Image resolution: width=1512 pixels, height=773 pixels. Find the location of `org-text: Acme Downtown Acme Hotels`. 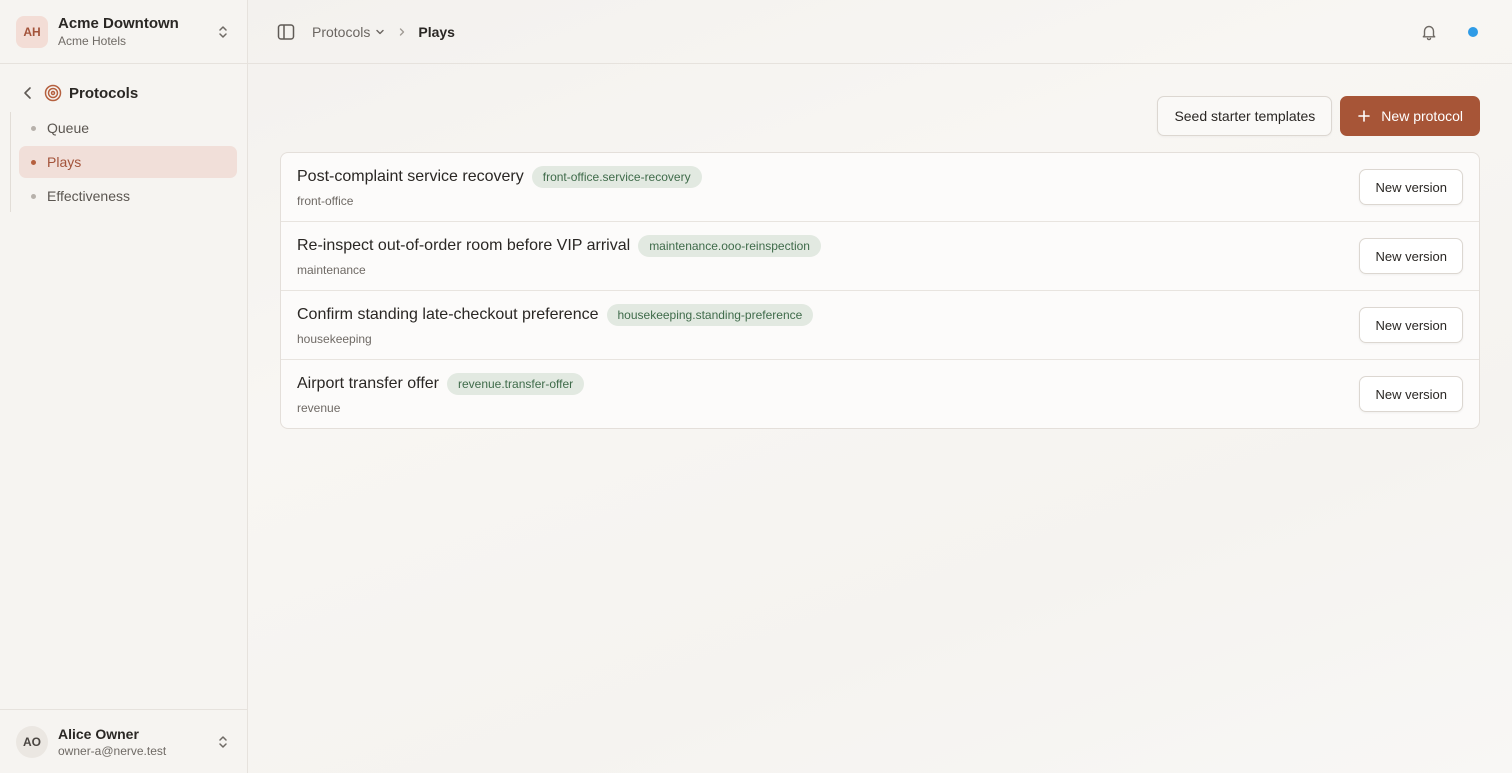

org-text: Acme Downtown Acme Hotels is located at coordinates (136, 32).